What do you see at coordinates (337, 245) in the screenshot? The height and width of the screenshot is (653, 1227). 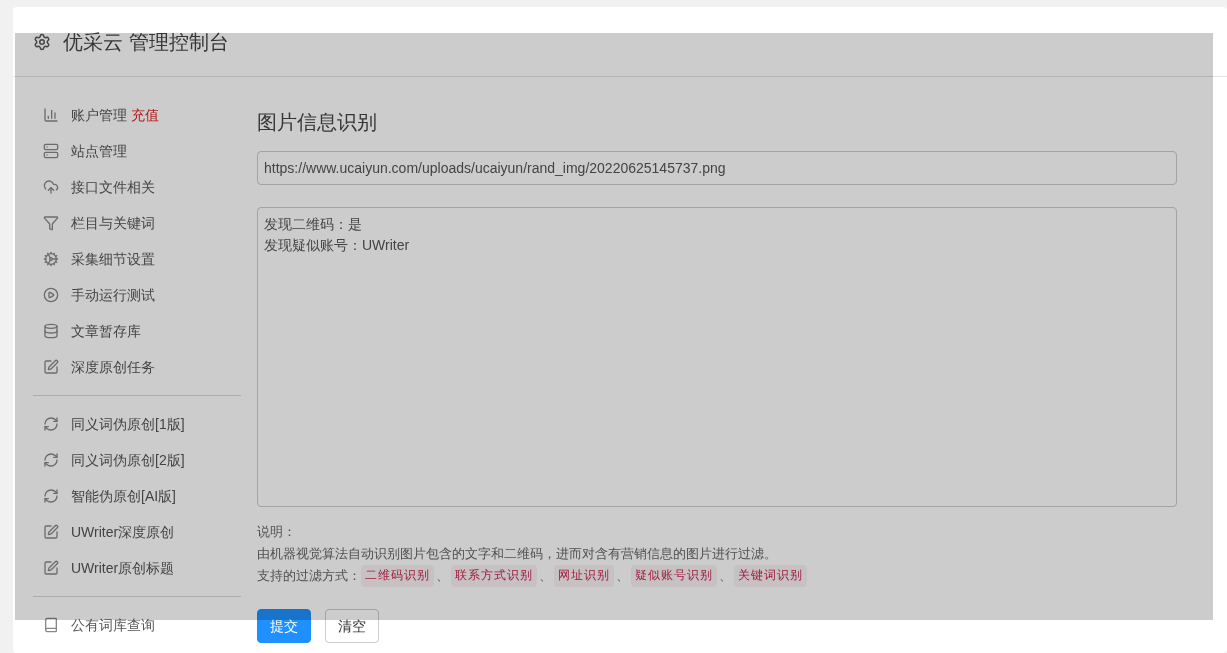 I see `result-line: 发现疑似账号：UWriter` at bounding box center [337, 245].